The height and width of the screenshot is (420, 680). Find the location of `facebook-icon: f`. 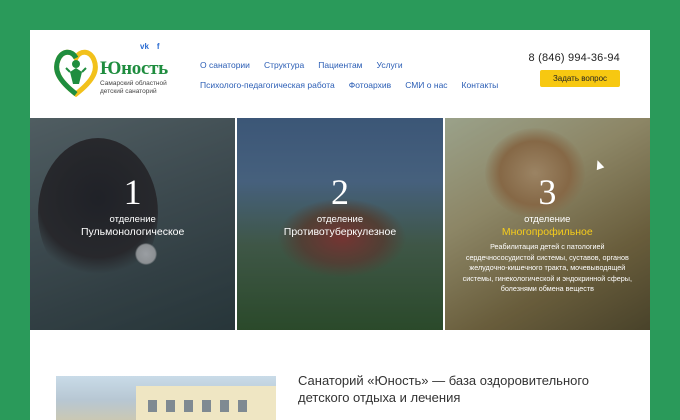

facebook-icon: f is located at coordinates (158, 46).